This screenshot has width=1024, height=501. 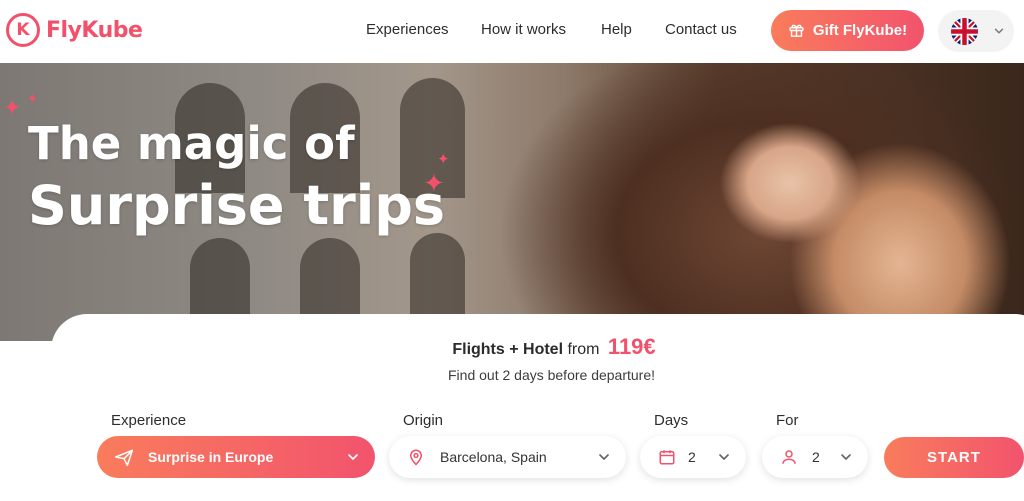 I want to click on experience-select: Surprise in Europe, so click(x=236, y=457).